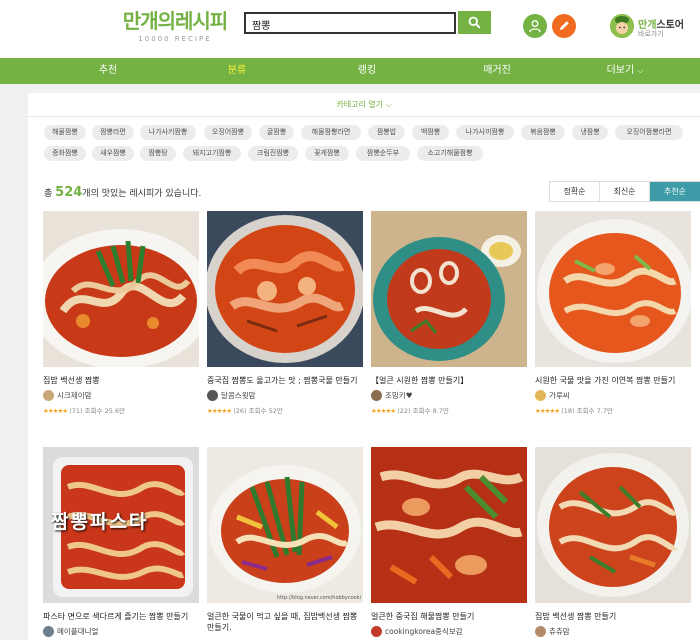  Describe the element at coordinates (318, 598) in the screenshot. I see `thumbnail-watermark: http://blog.naver.com/hobbycooki` at that location.